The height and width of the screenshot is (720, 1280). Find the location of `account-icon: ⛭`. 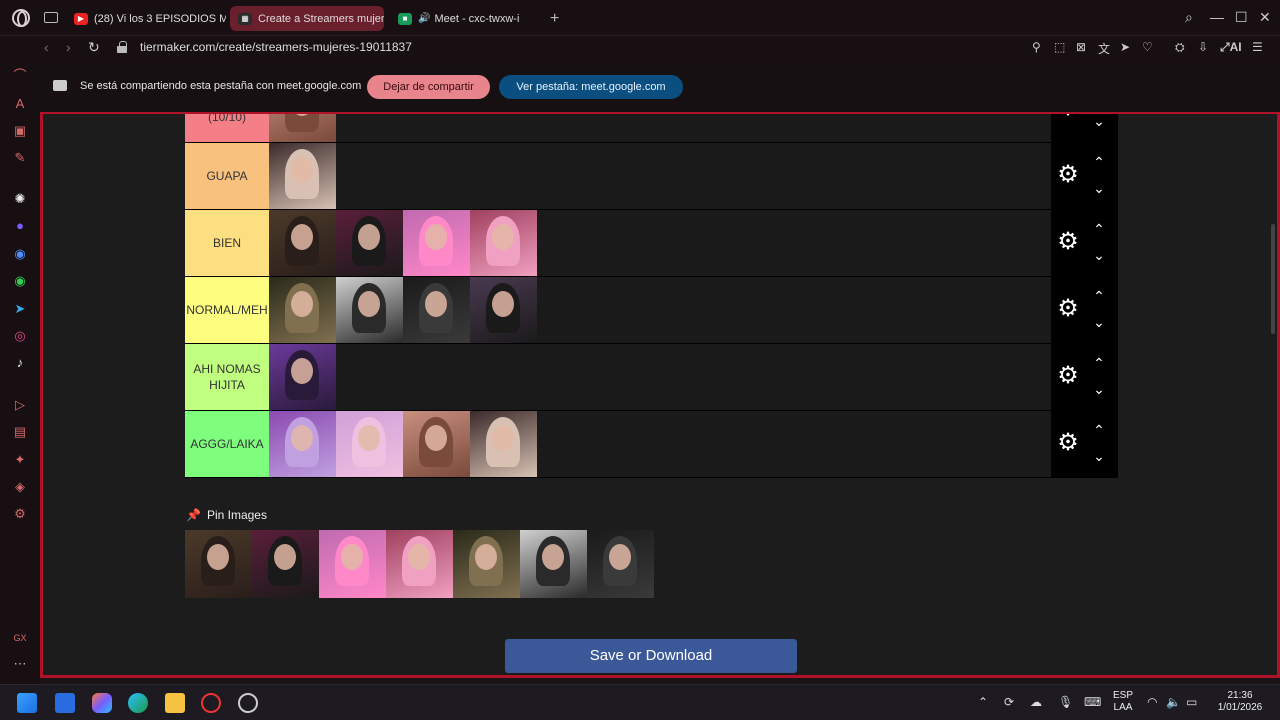

account-icon: ⛭ is located at coordinates (1180, 47).